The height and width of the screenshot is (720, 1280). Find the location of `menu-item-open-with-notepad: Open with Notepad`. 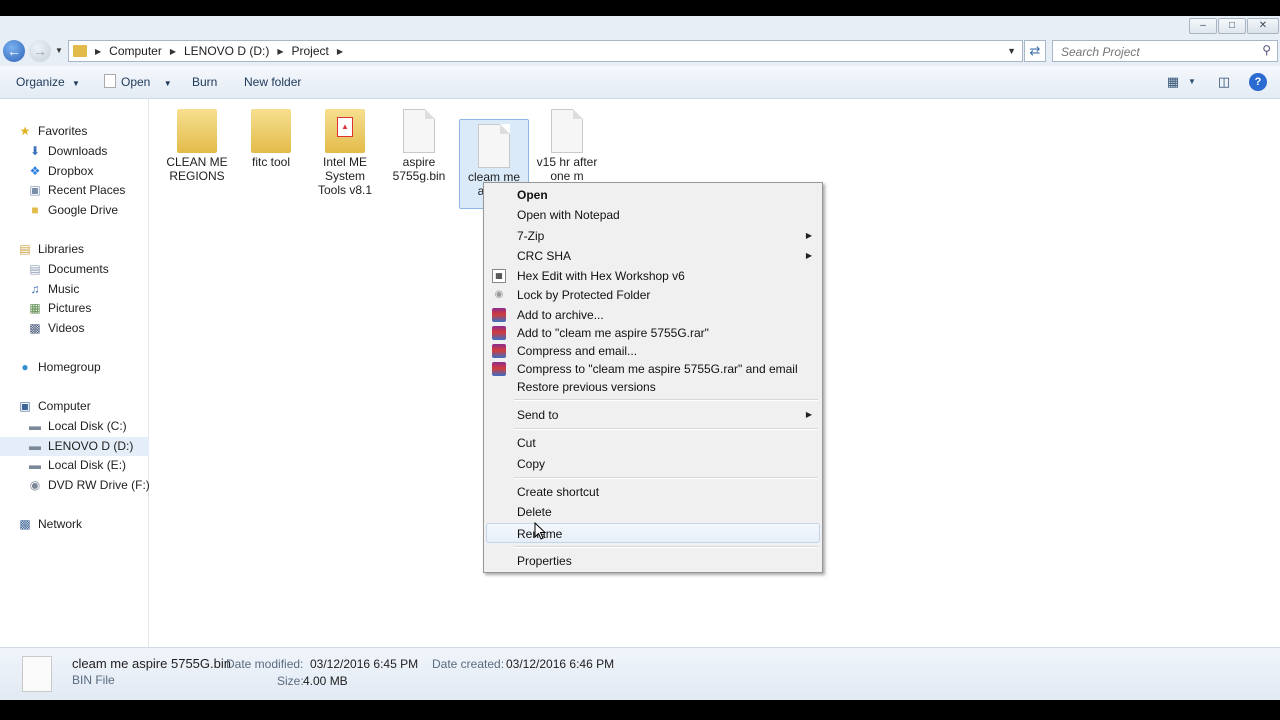

menu-item-open-with-notepad: Open with Notepad is located at coordinates (653, 215).